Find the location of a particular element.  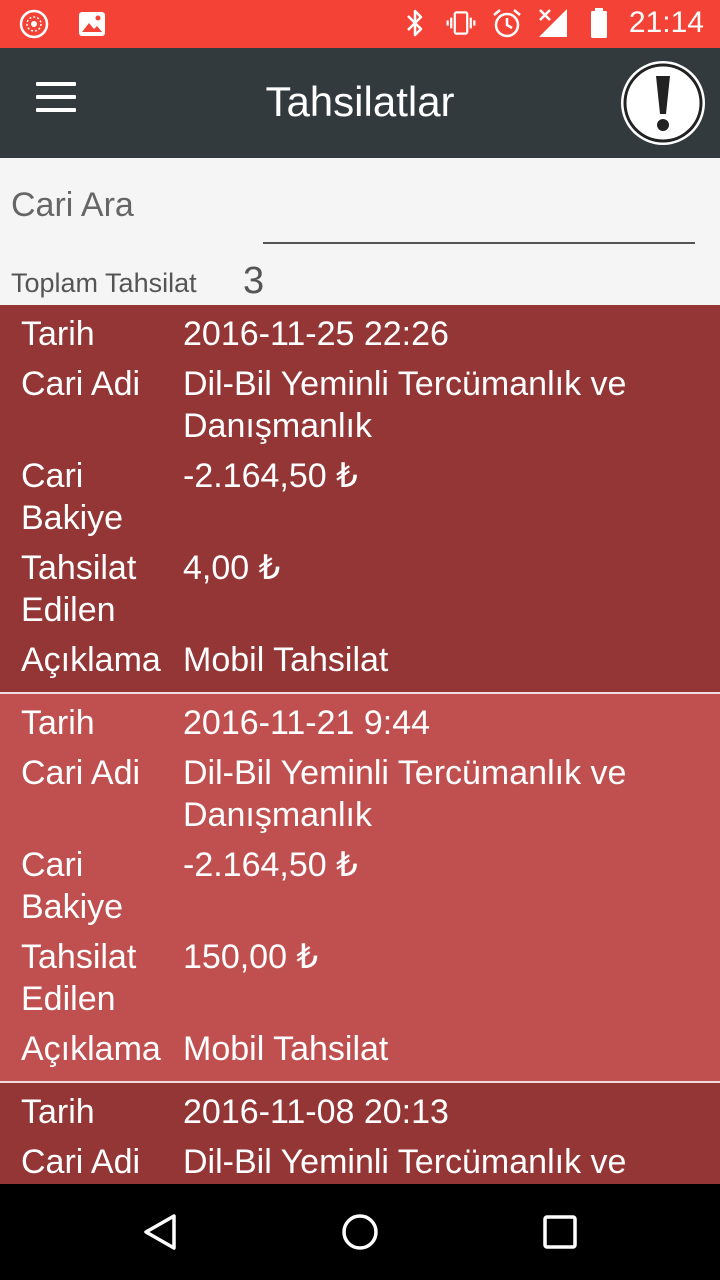

search-row: Cari Ara is located at coordinates (360, 208).